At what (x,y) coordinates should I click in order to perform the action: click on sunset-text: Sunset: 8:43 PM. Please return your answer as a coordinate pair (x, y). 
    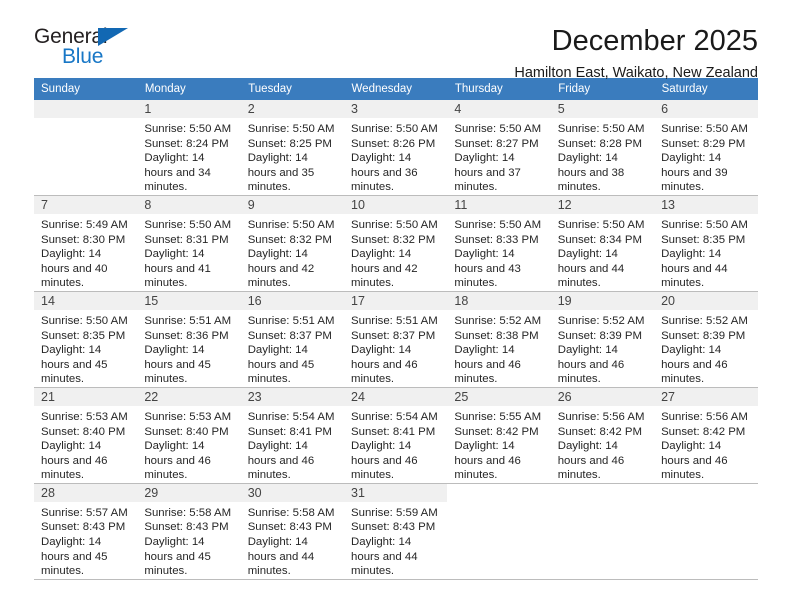
    Looking at the image, I should click on (289, 527).